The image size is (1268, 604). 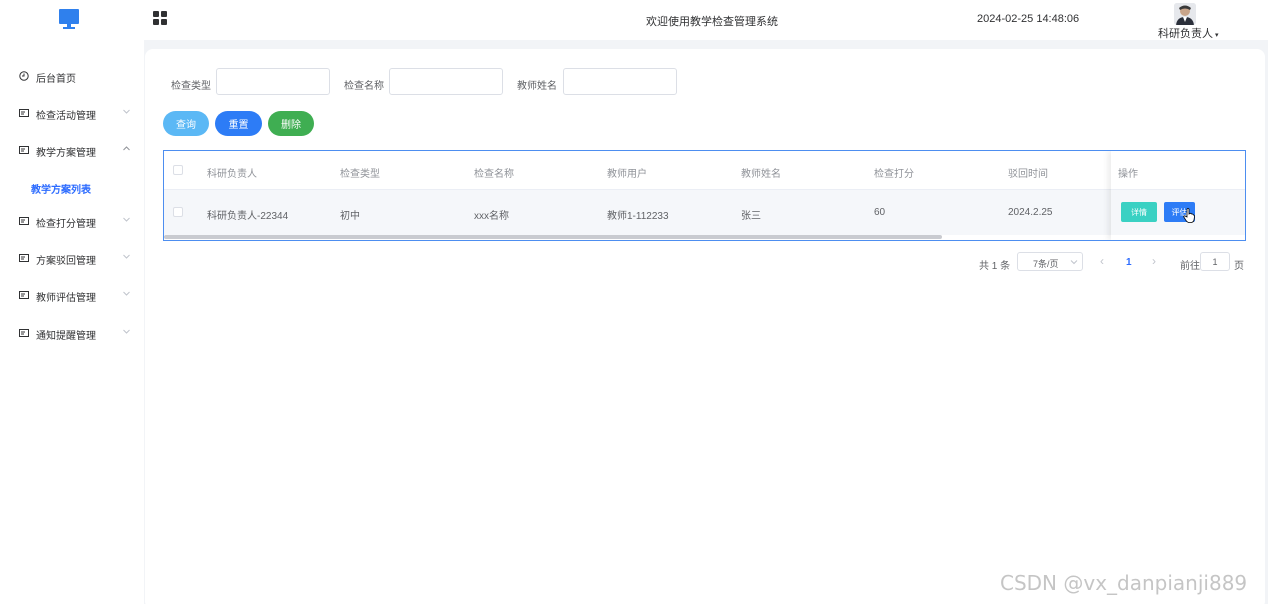 What do you see at coordinates (66, 298) in the screenshot?
I see `sidebar-item-label: 教师评估管理` at bounding box center [66, 298].